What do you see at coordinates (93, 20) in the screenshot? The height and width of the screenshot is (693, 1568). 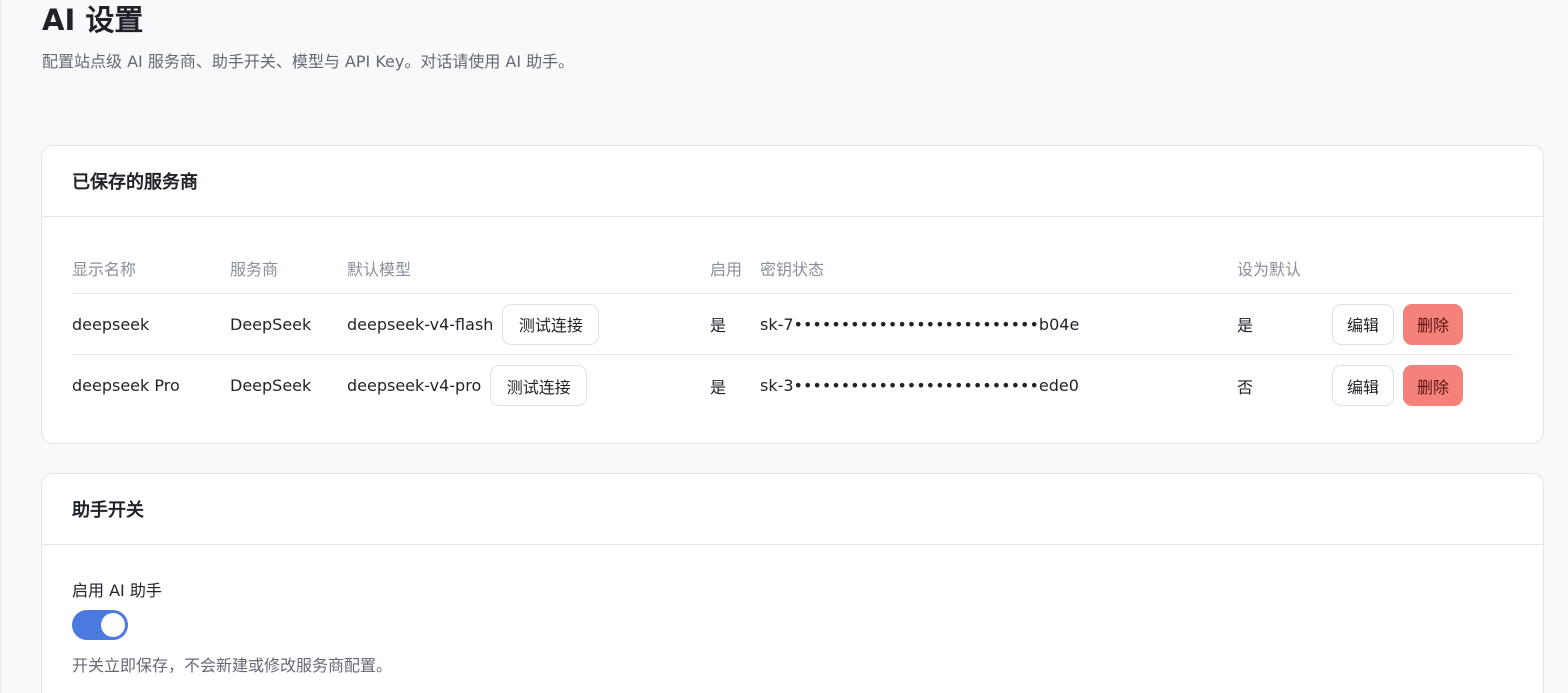 I see `page-title: AI 设置` at bounding box center [93, 20].